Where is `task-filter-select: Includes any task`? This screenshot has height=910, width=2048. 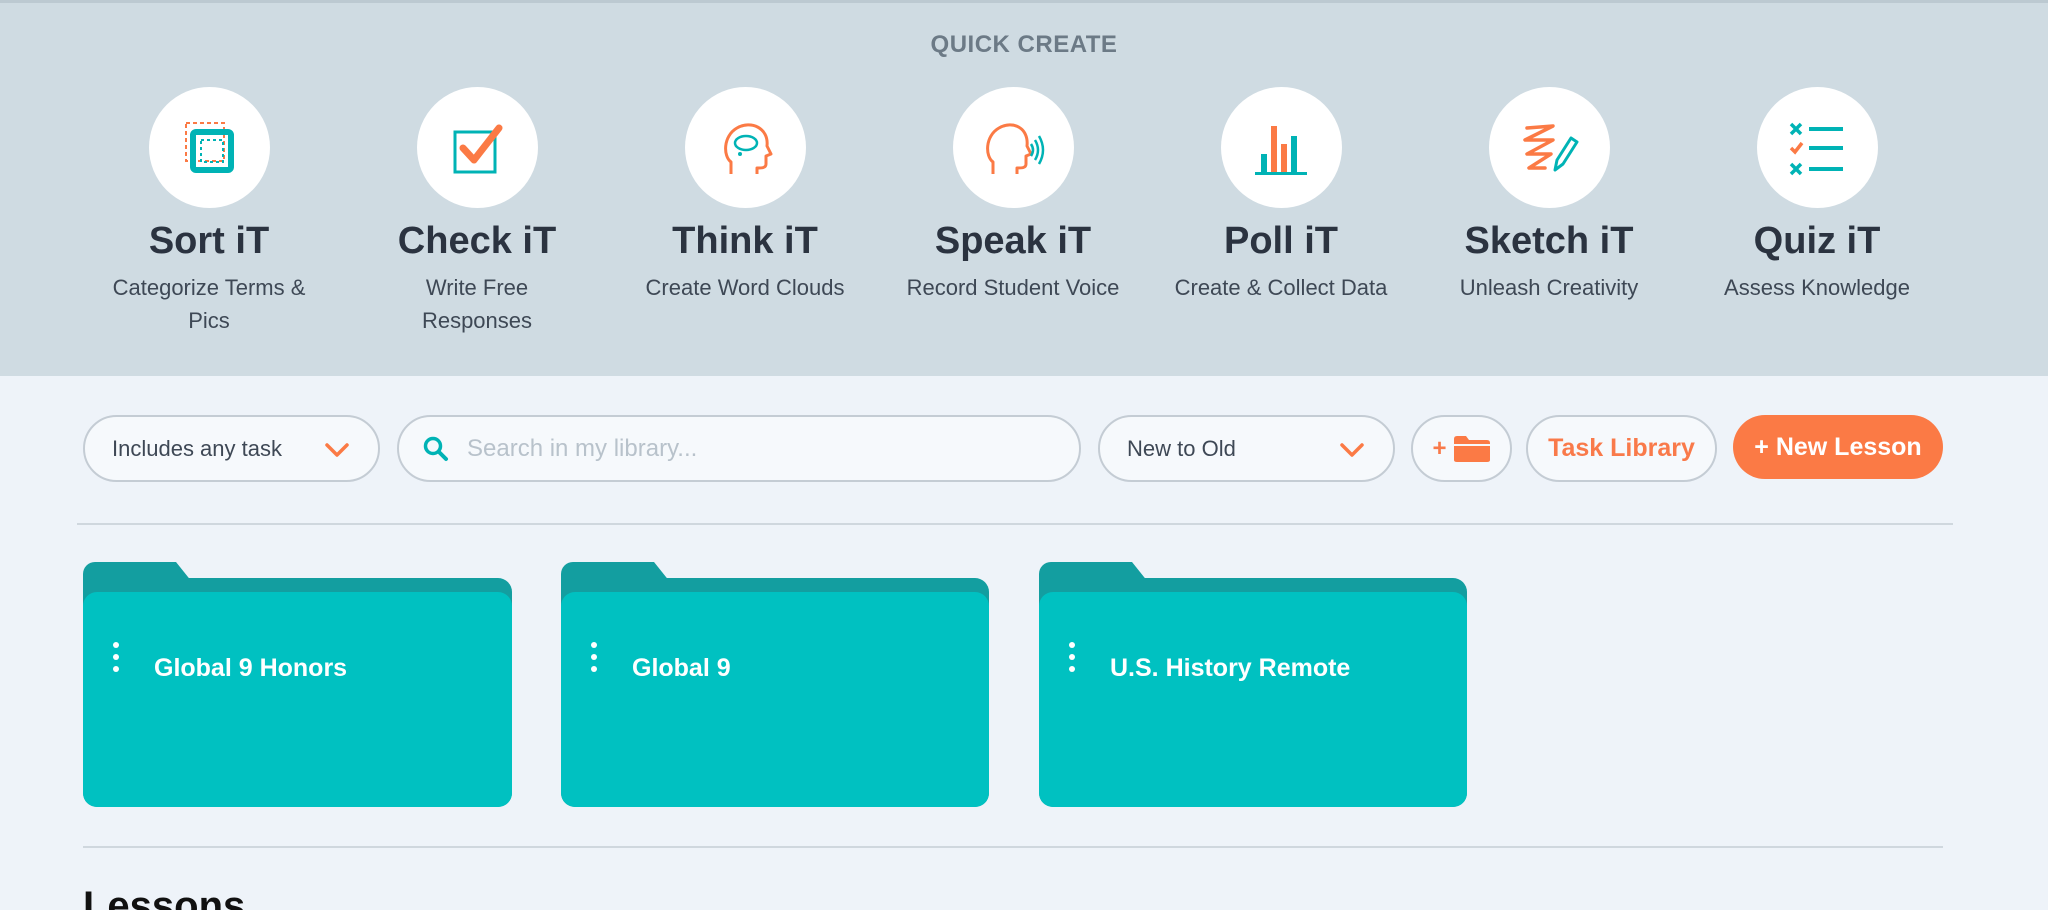
task-filter-select: Includes any task is located at coordinates (231, 448).